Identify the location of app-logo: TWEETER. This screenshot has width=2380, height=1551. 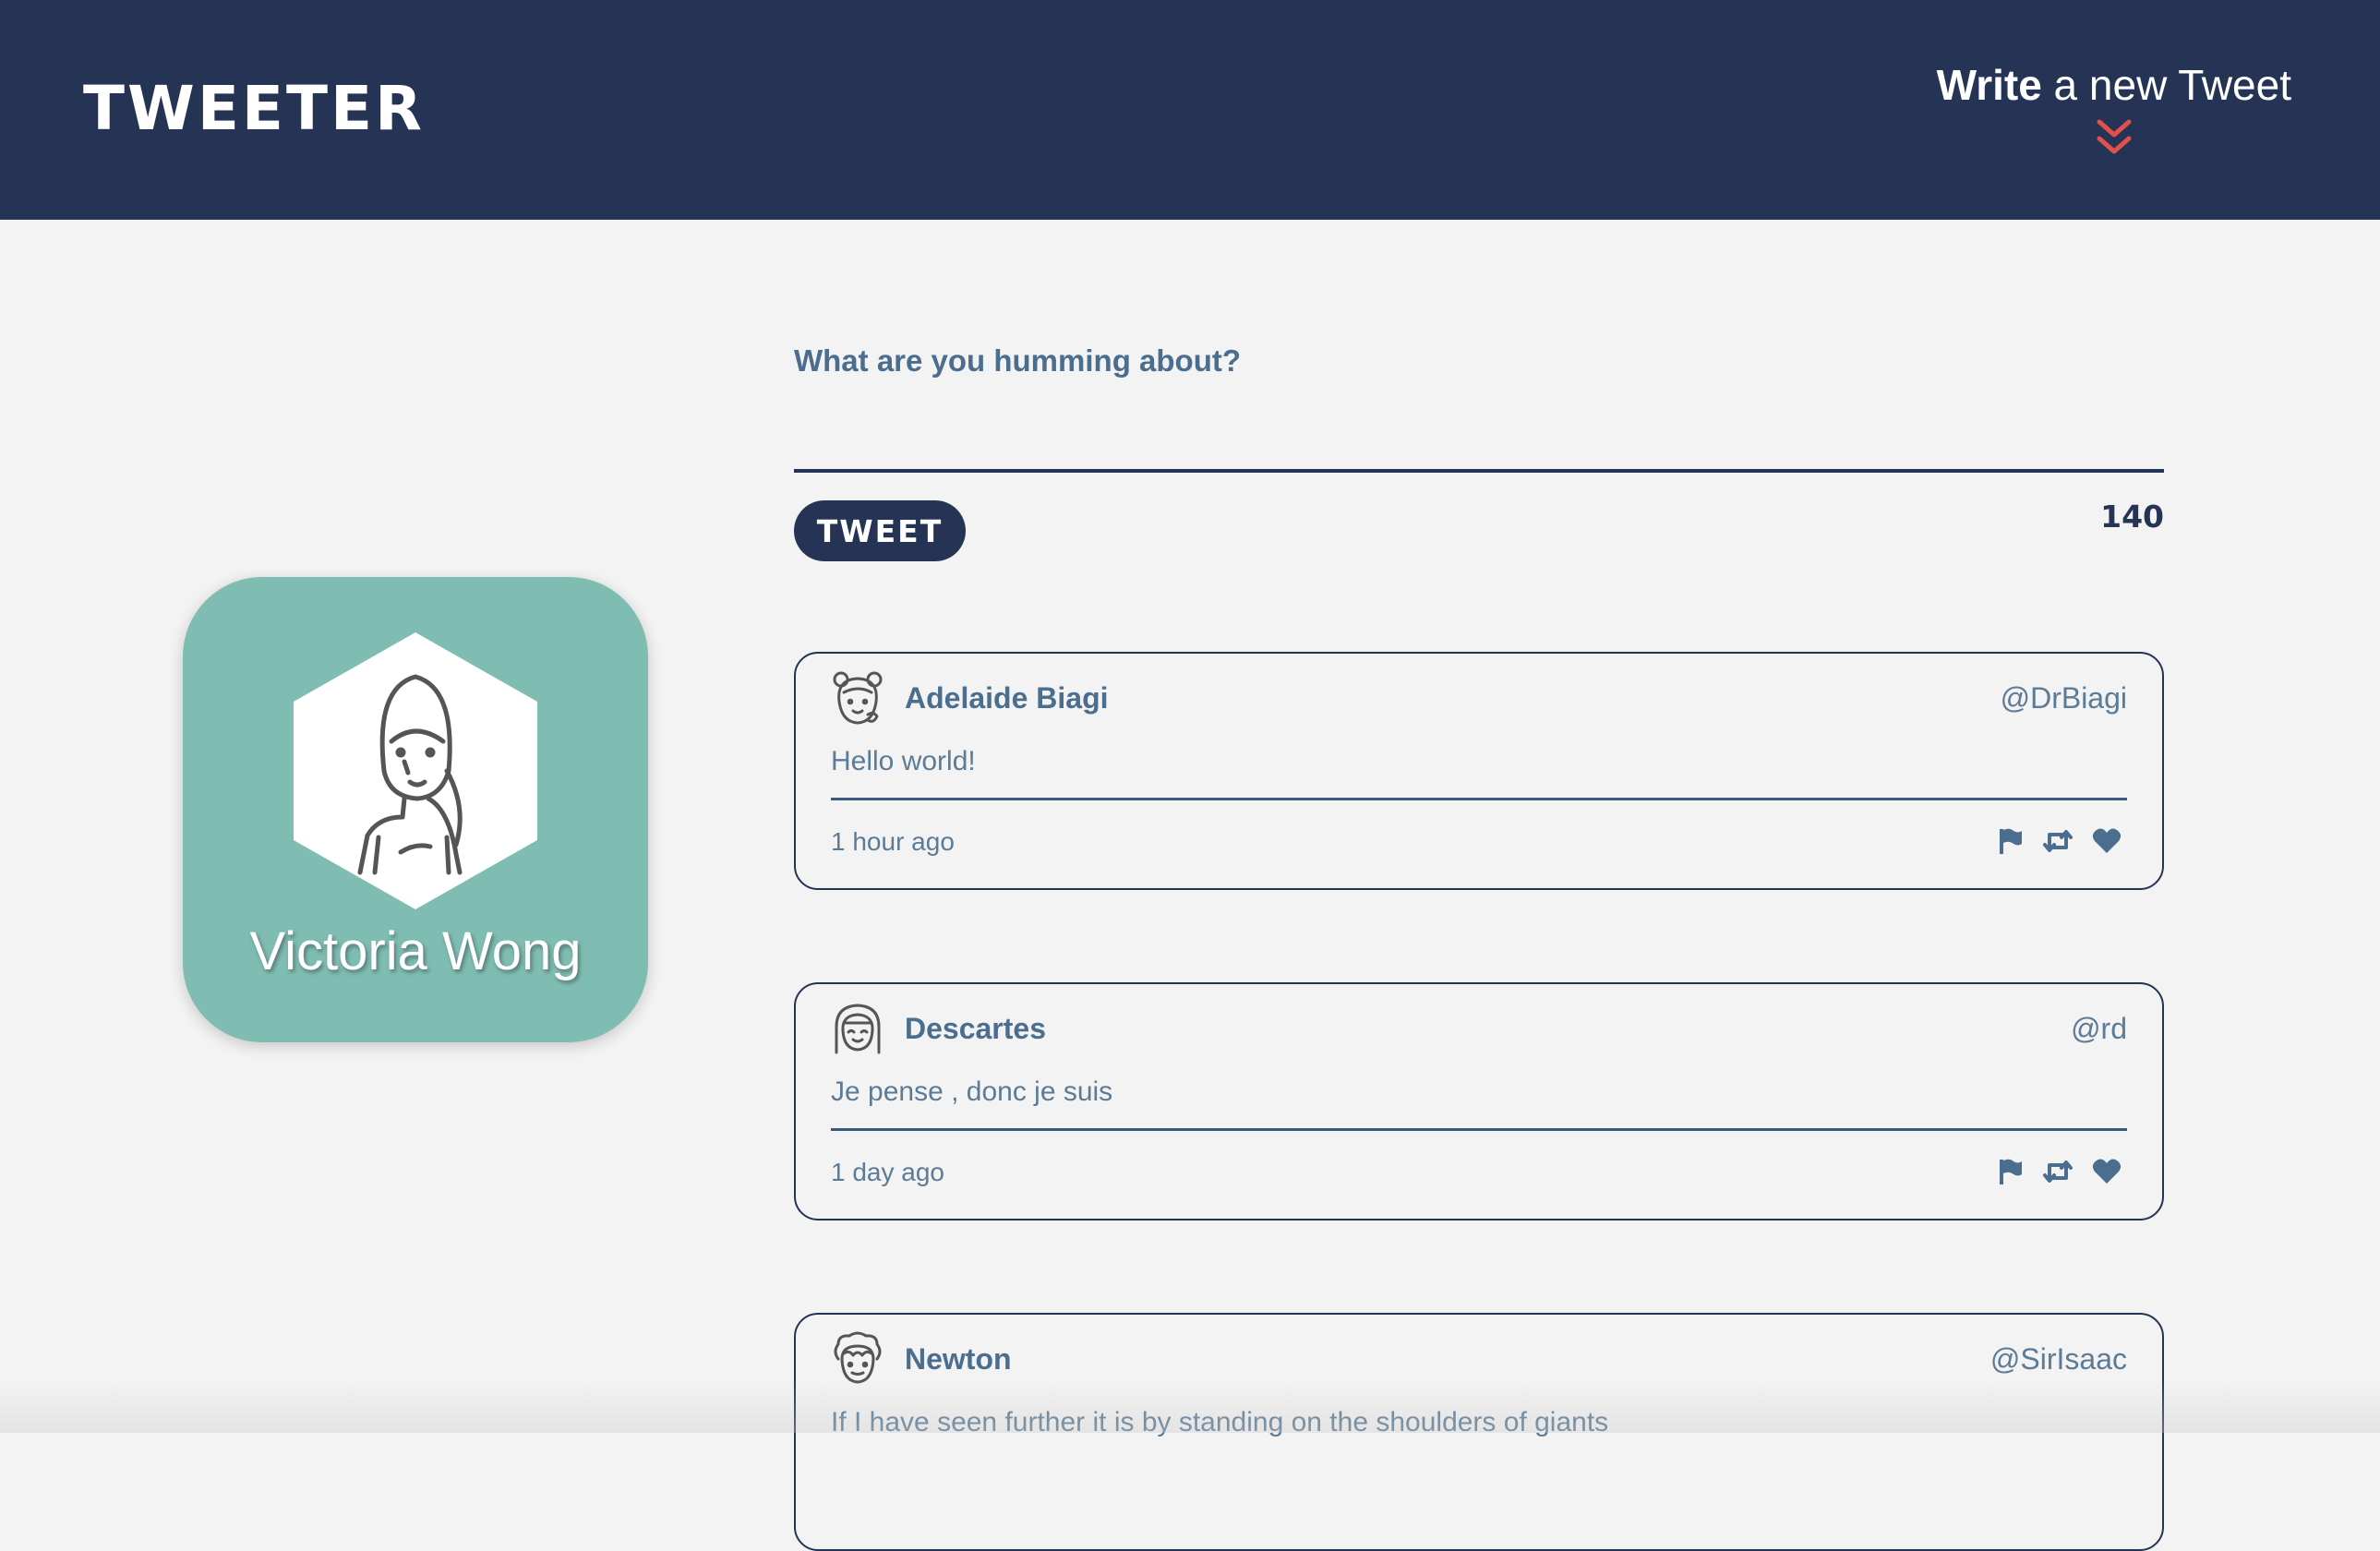
(254, 109).